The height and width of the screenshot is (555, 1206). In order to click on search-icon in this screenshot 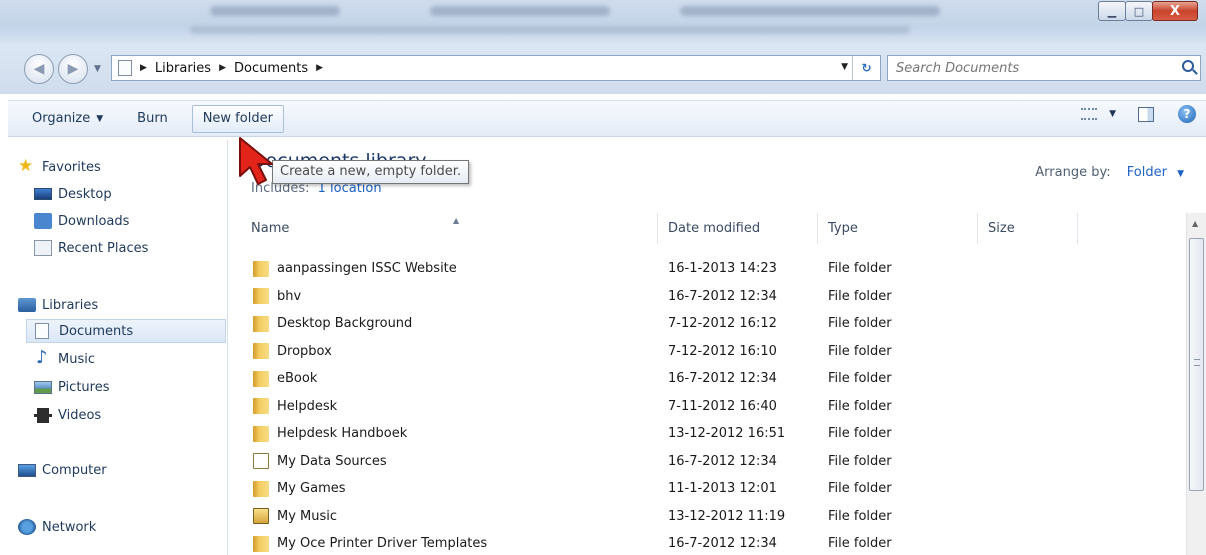, I will do `click(1188, 66)`.